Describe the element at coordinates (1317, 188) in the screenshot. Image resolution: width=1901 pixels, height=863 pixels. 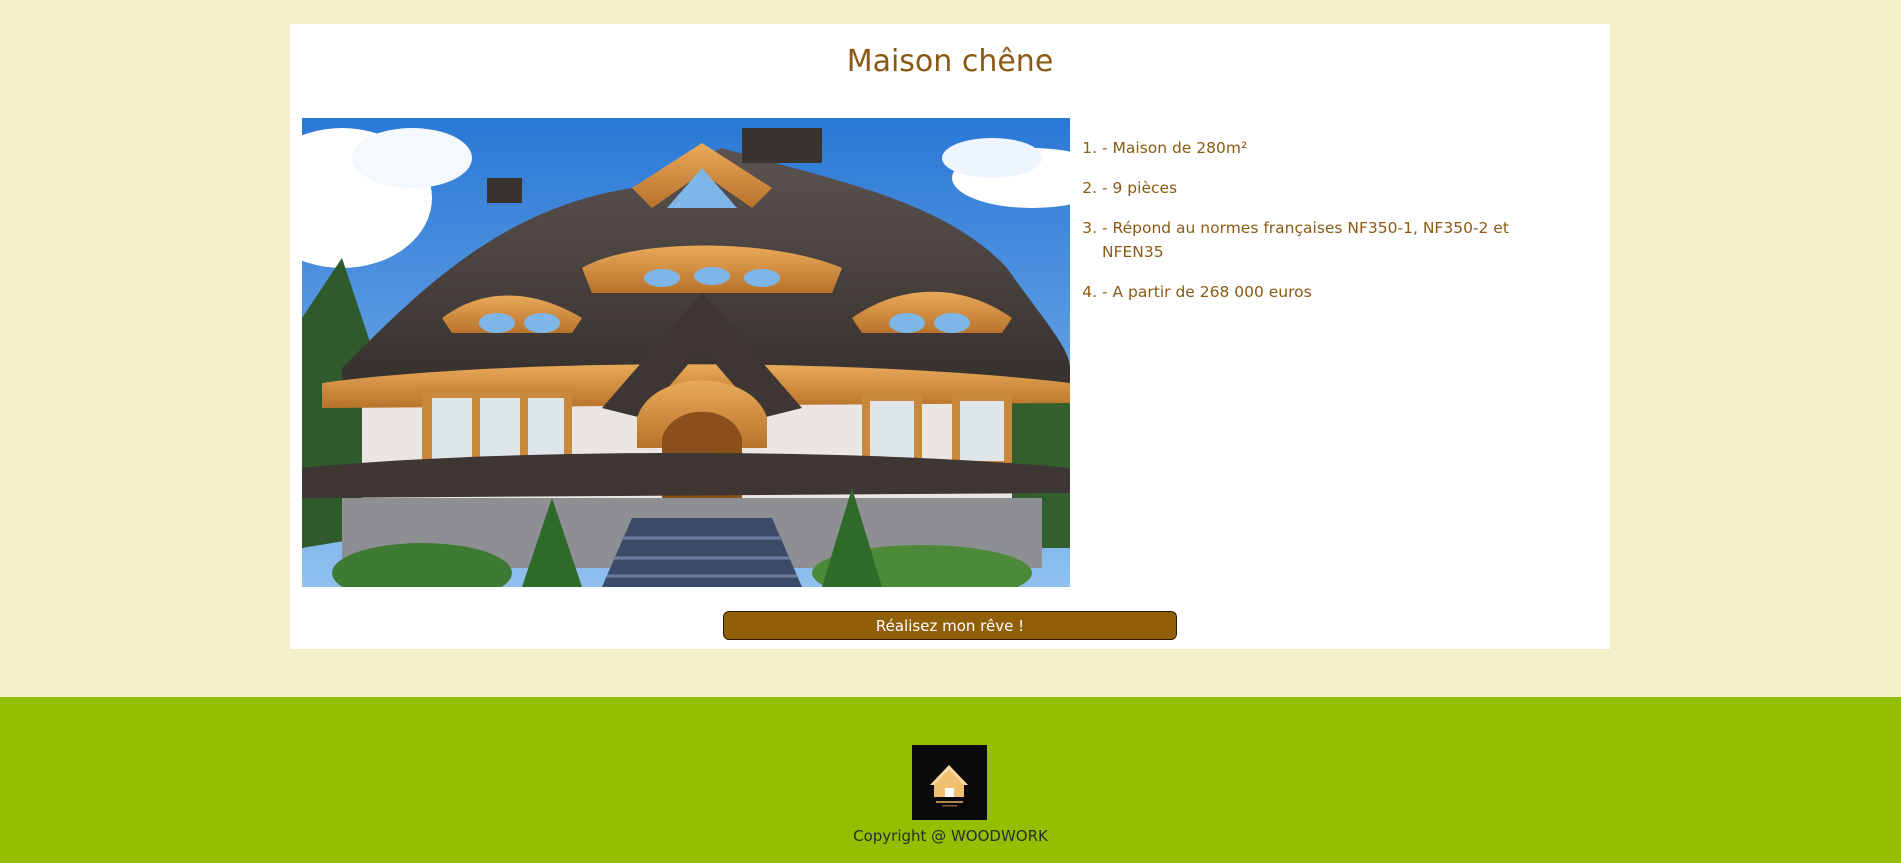
I see `feature-item: - 9 pièces` at that location.